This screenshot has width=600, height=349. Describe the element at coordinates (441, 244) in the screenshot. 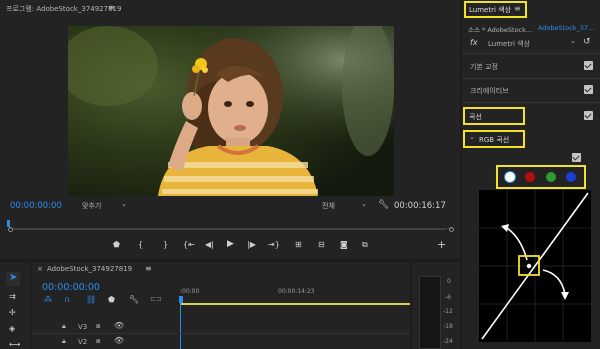

I see `add-button-icon: +` at that location.